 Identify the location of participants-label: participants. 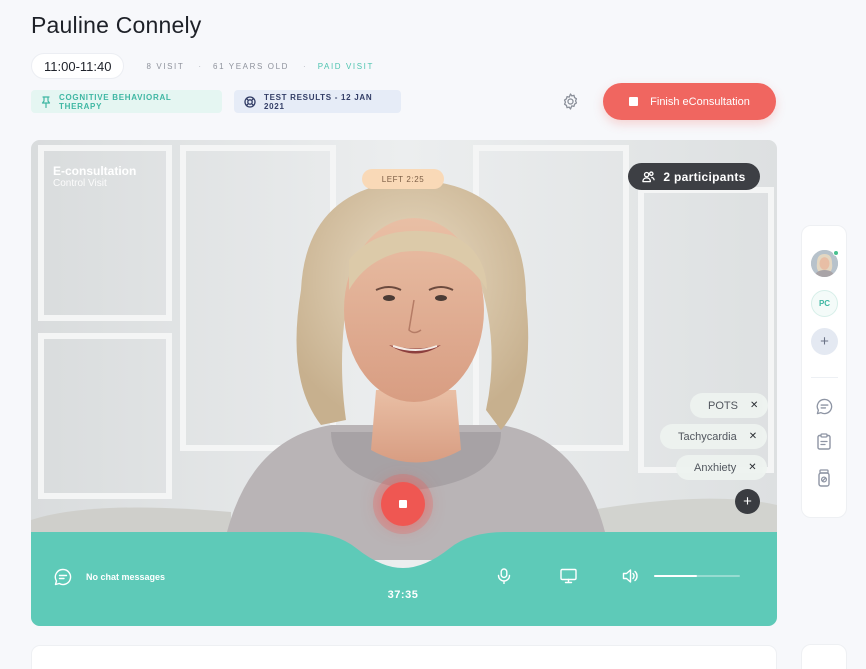
(710, 176).